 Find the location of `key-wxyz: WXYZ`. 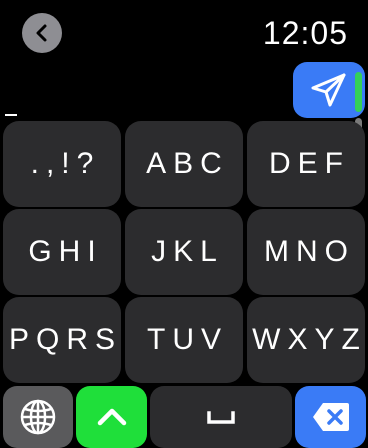

key-wxyz: WXYZ is located at coordinates (306, 340).